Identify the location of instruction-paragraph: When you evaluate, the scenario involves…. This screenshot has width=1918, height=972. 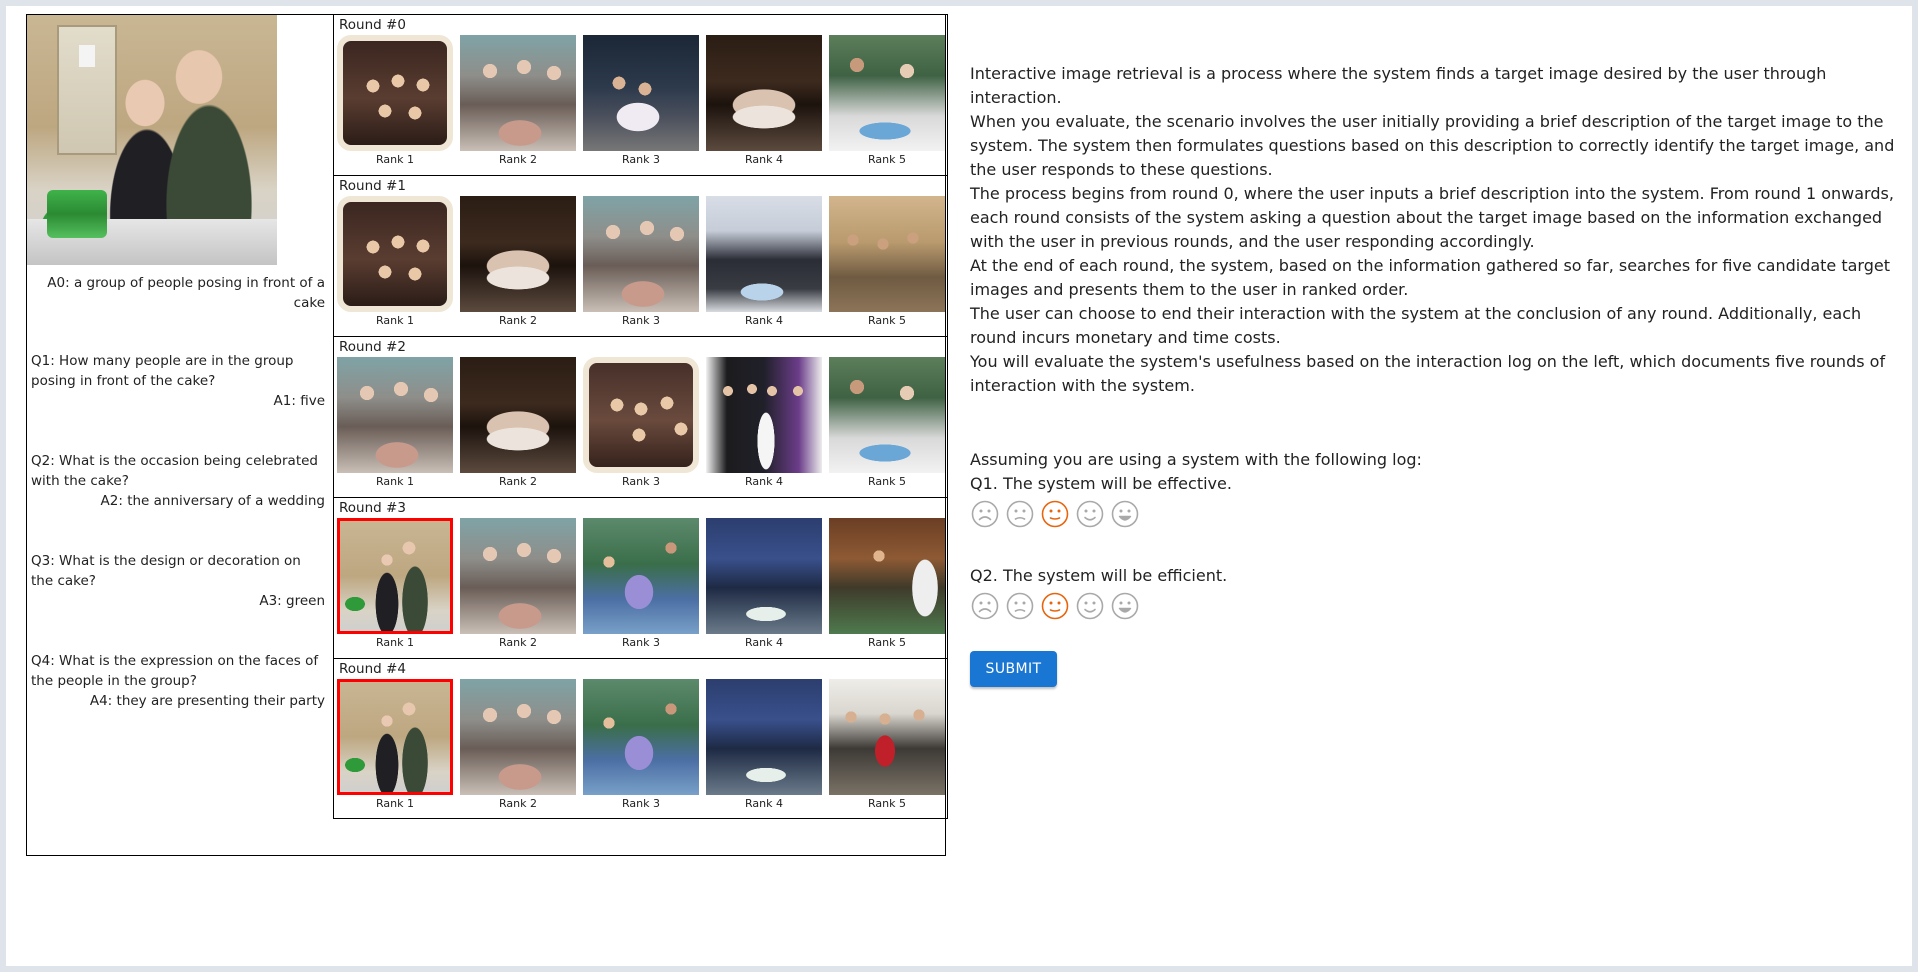
(1432, 145).